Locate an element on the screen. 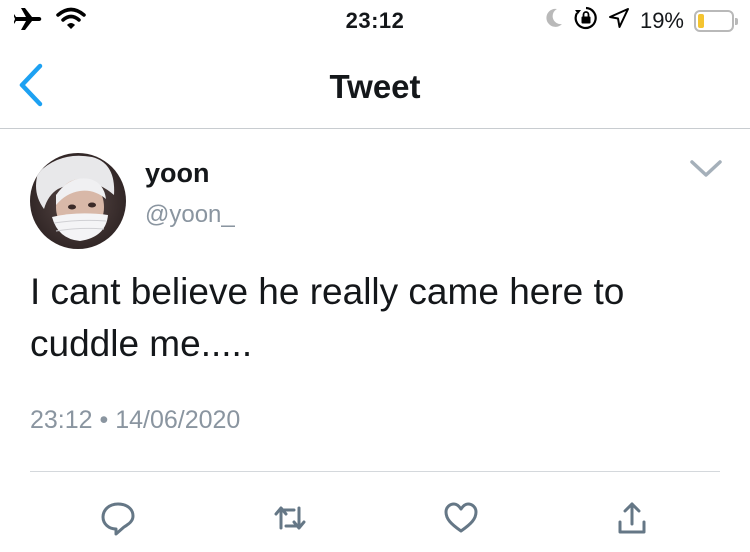 The height and width of the screenshot is (552, 750). status-bar: 23:12 19% is located at coordinates (375, 20).